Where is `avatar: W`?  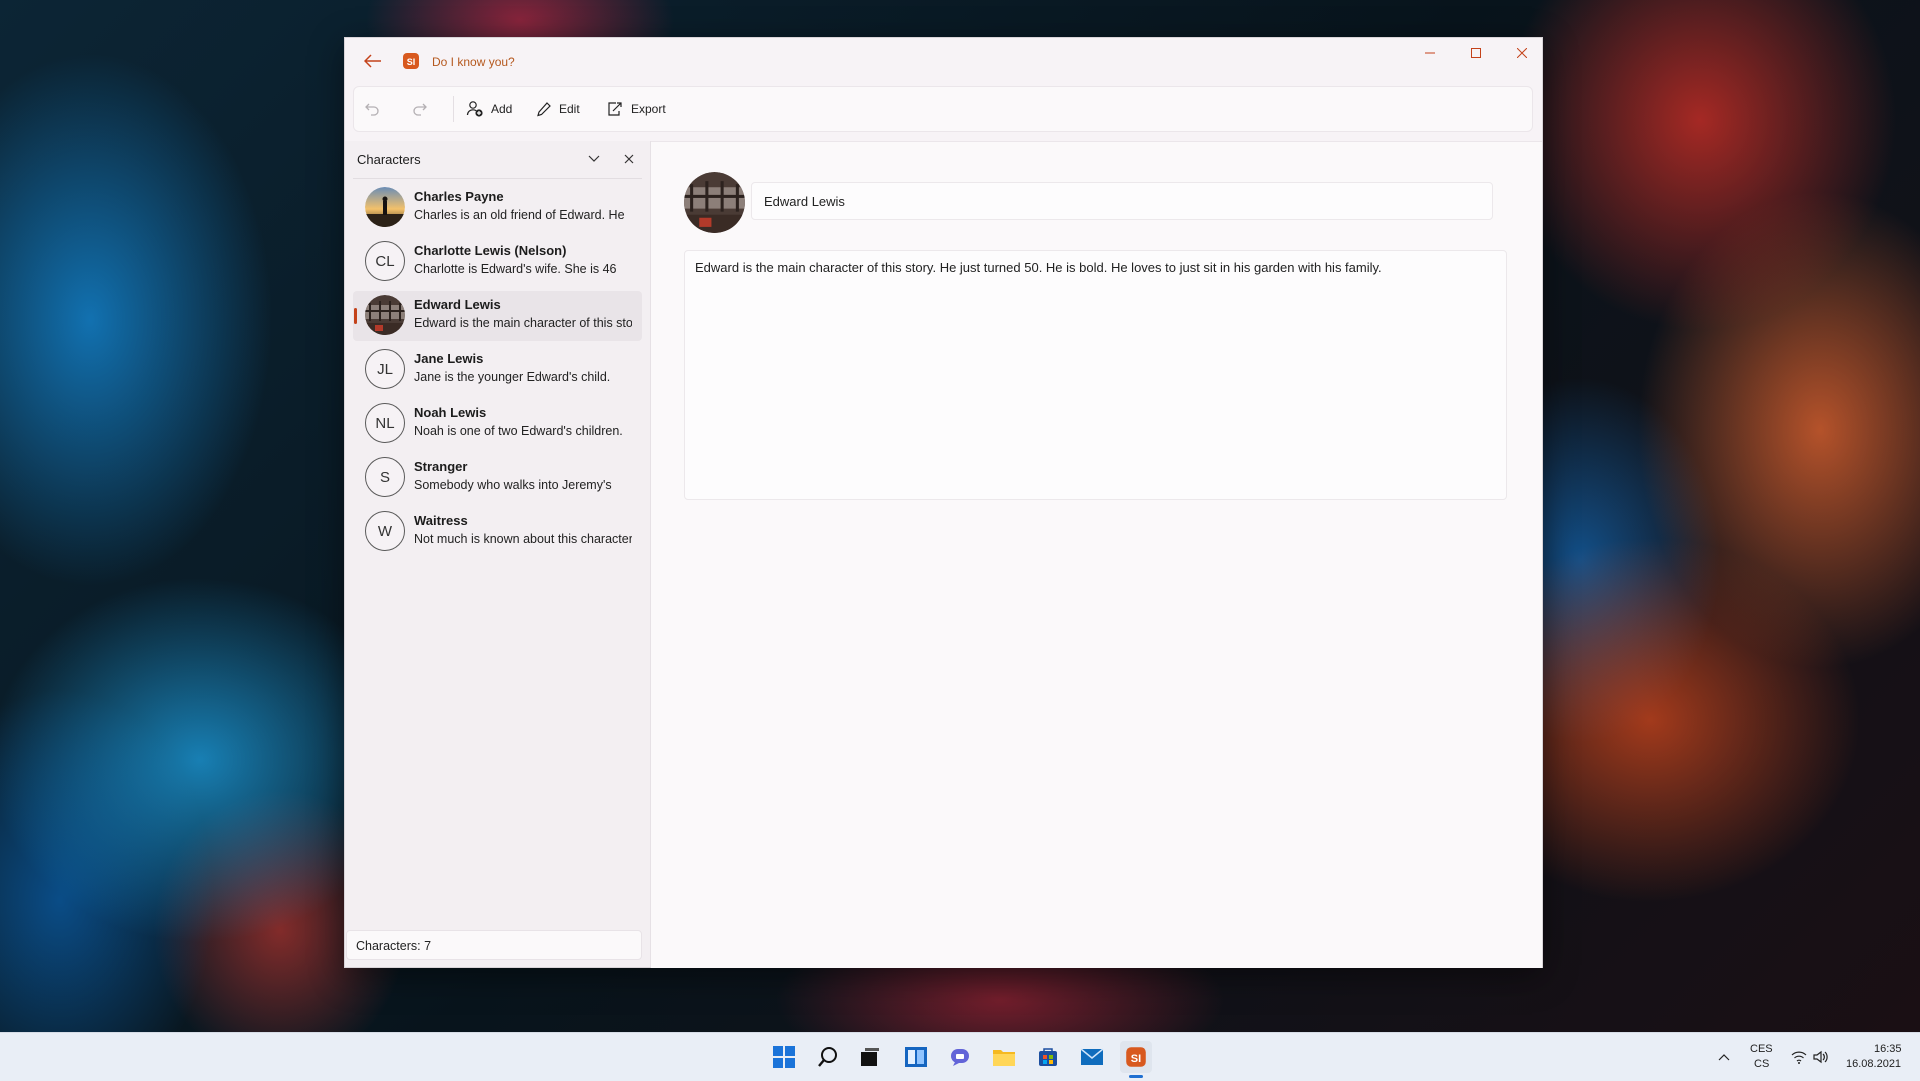
avatar: W is located at coordinates (385, 531).